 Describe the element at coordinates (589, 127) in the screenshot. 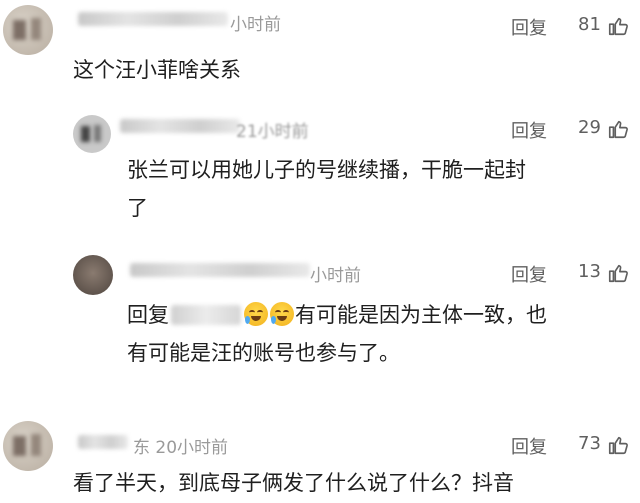

I see `like-count: 29` at that location.